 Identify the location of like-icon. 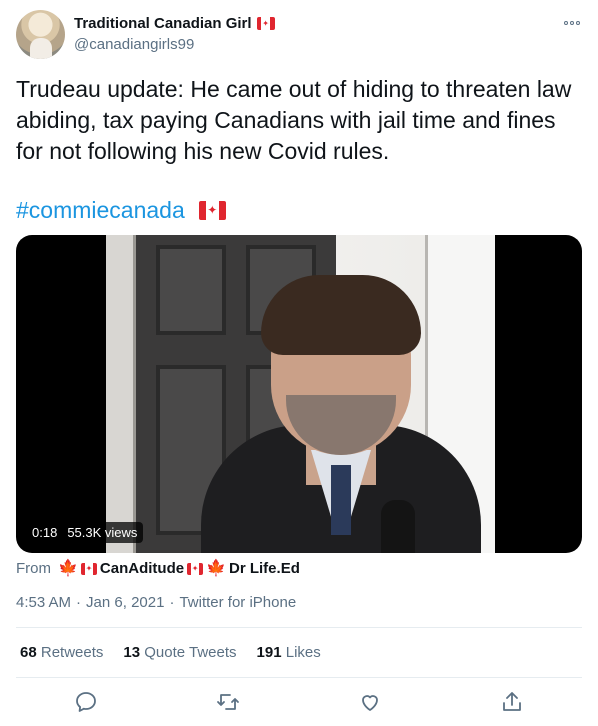
(370, 702).